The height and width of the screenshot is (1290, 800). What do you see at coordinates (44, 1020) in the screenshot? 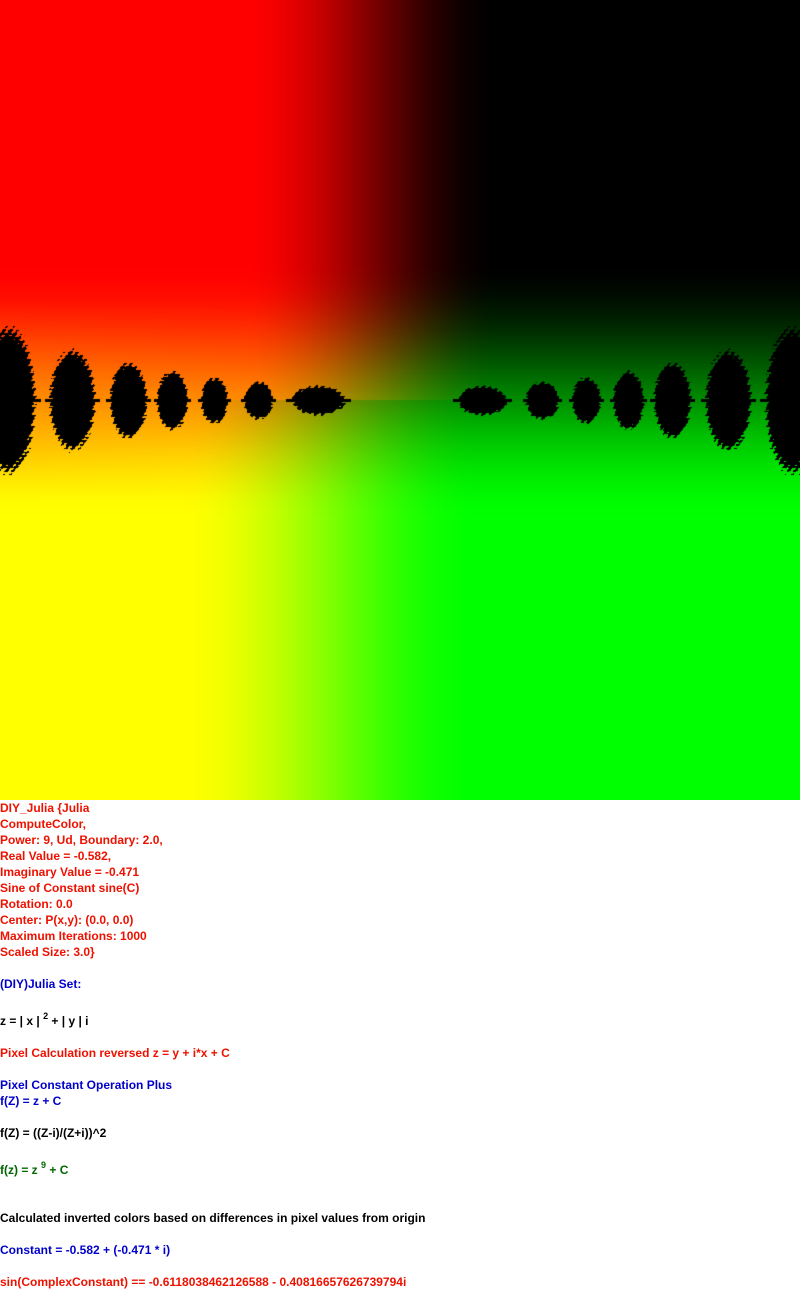
I see `z-formula: z = | x | 2 + | y | i` at bounding box center [44, 1020].